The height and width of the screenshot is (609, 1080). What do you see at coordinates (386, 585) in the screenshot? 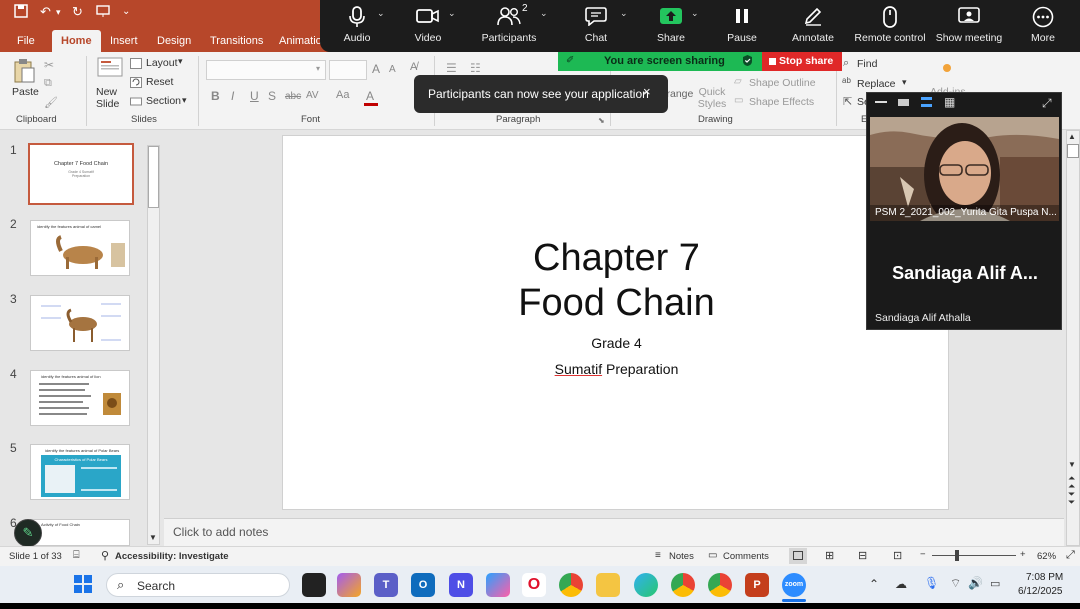
I see `teams-icon: T` at bounding box center [386, 585].